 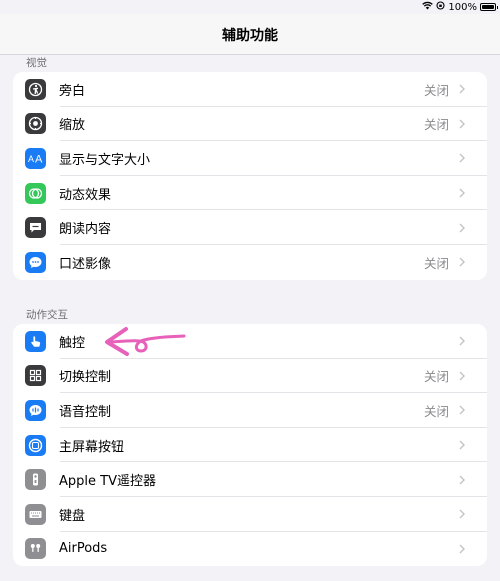 I want to click on row-label: 显示与文字大小, so click(x=105, y=160).